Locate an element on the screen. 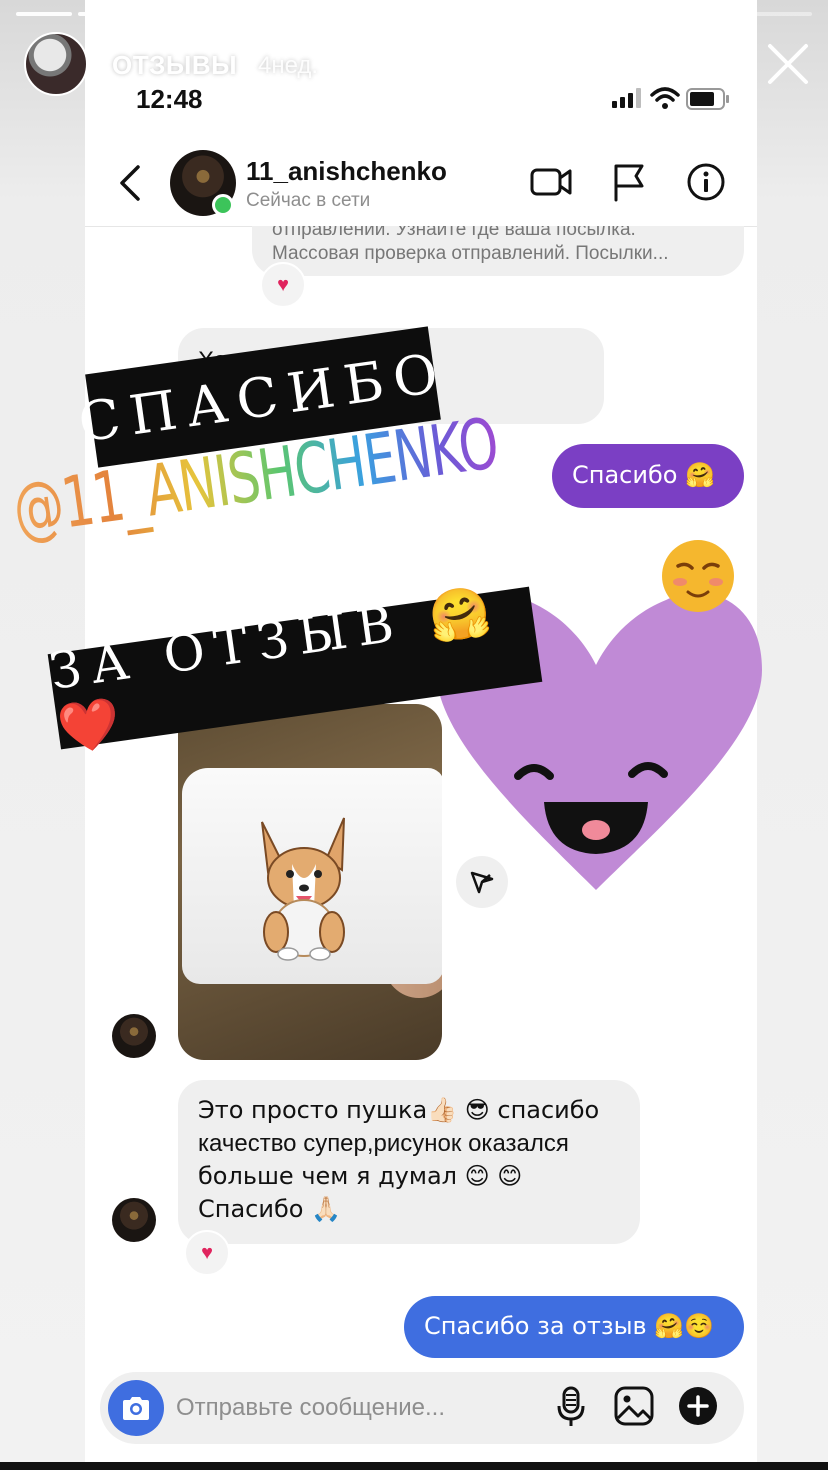 Image resolution: width=828 pixels, height=1470 pixels. microphone-icon is located at coordinates (571, 1407).